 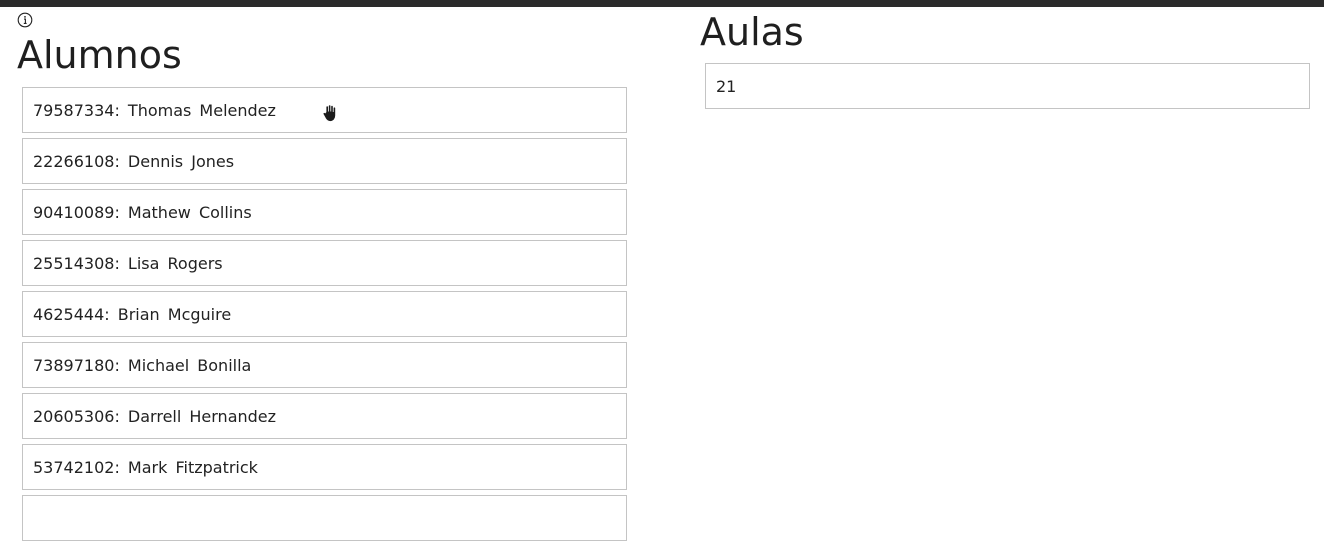 I want to click on window-top-bar, so click(x=662, y=3).